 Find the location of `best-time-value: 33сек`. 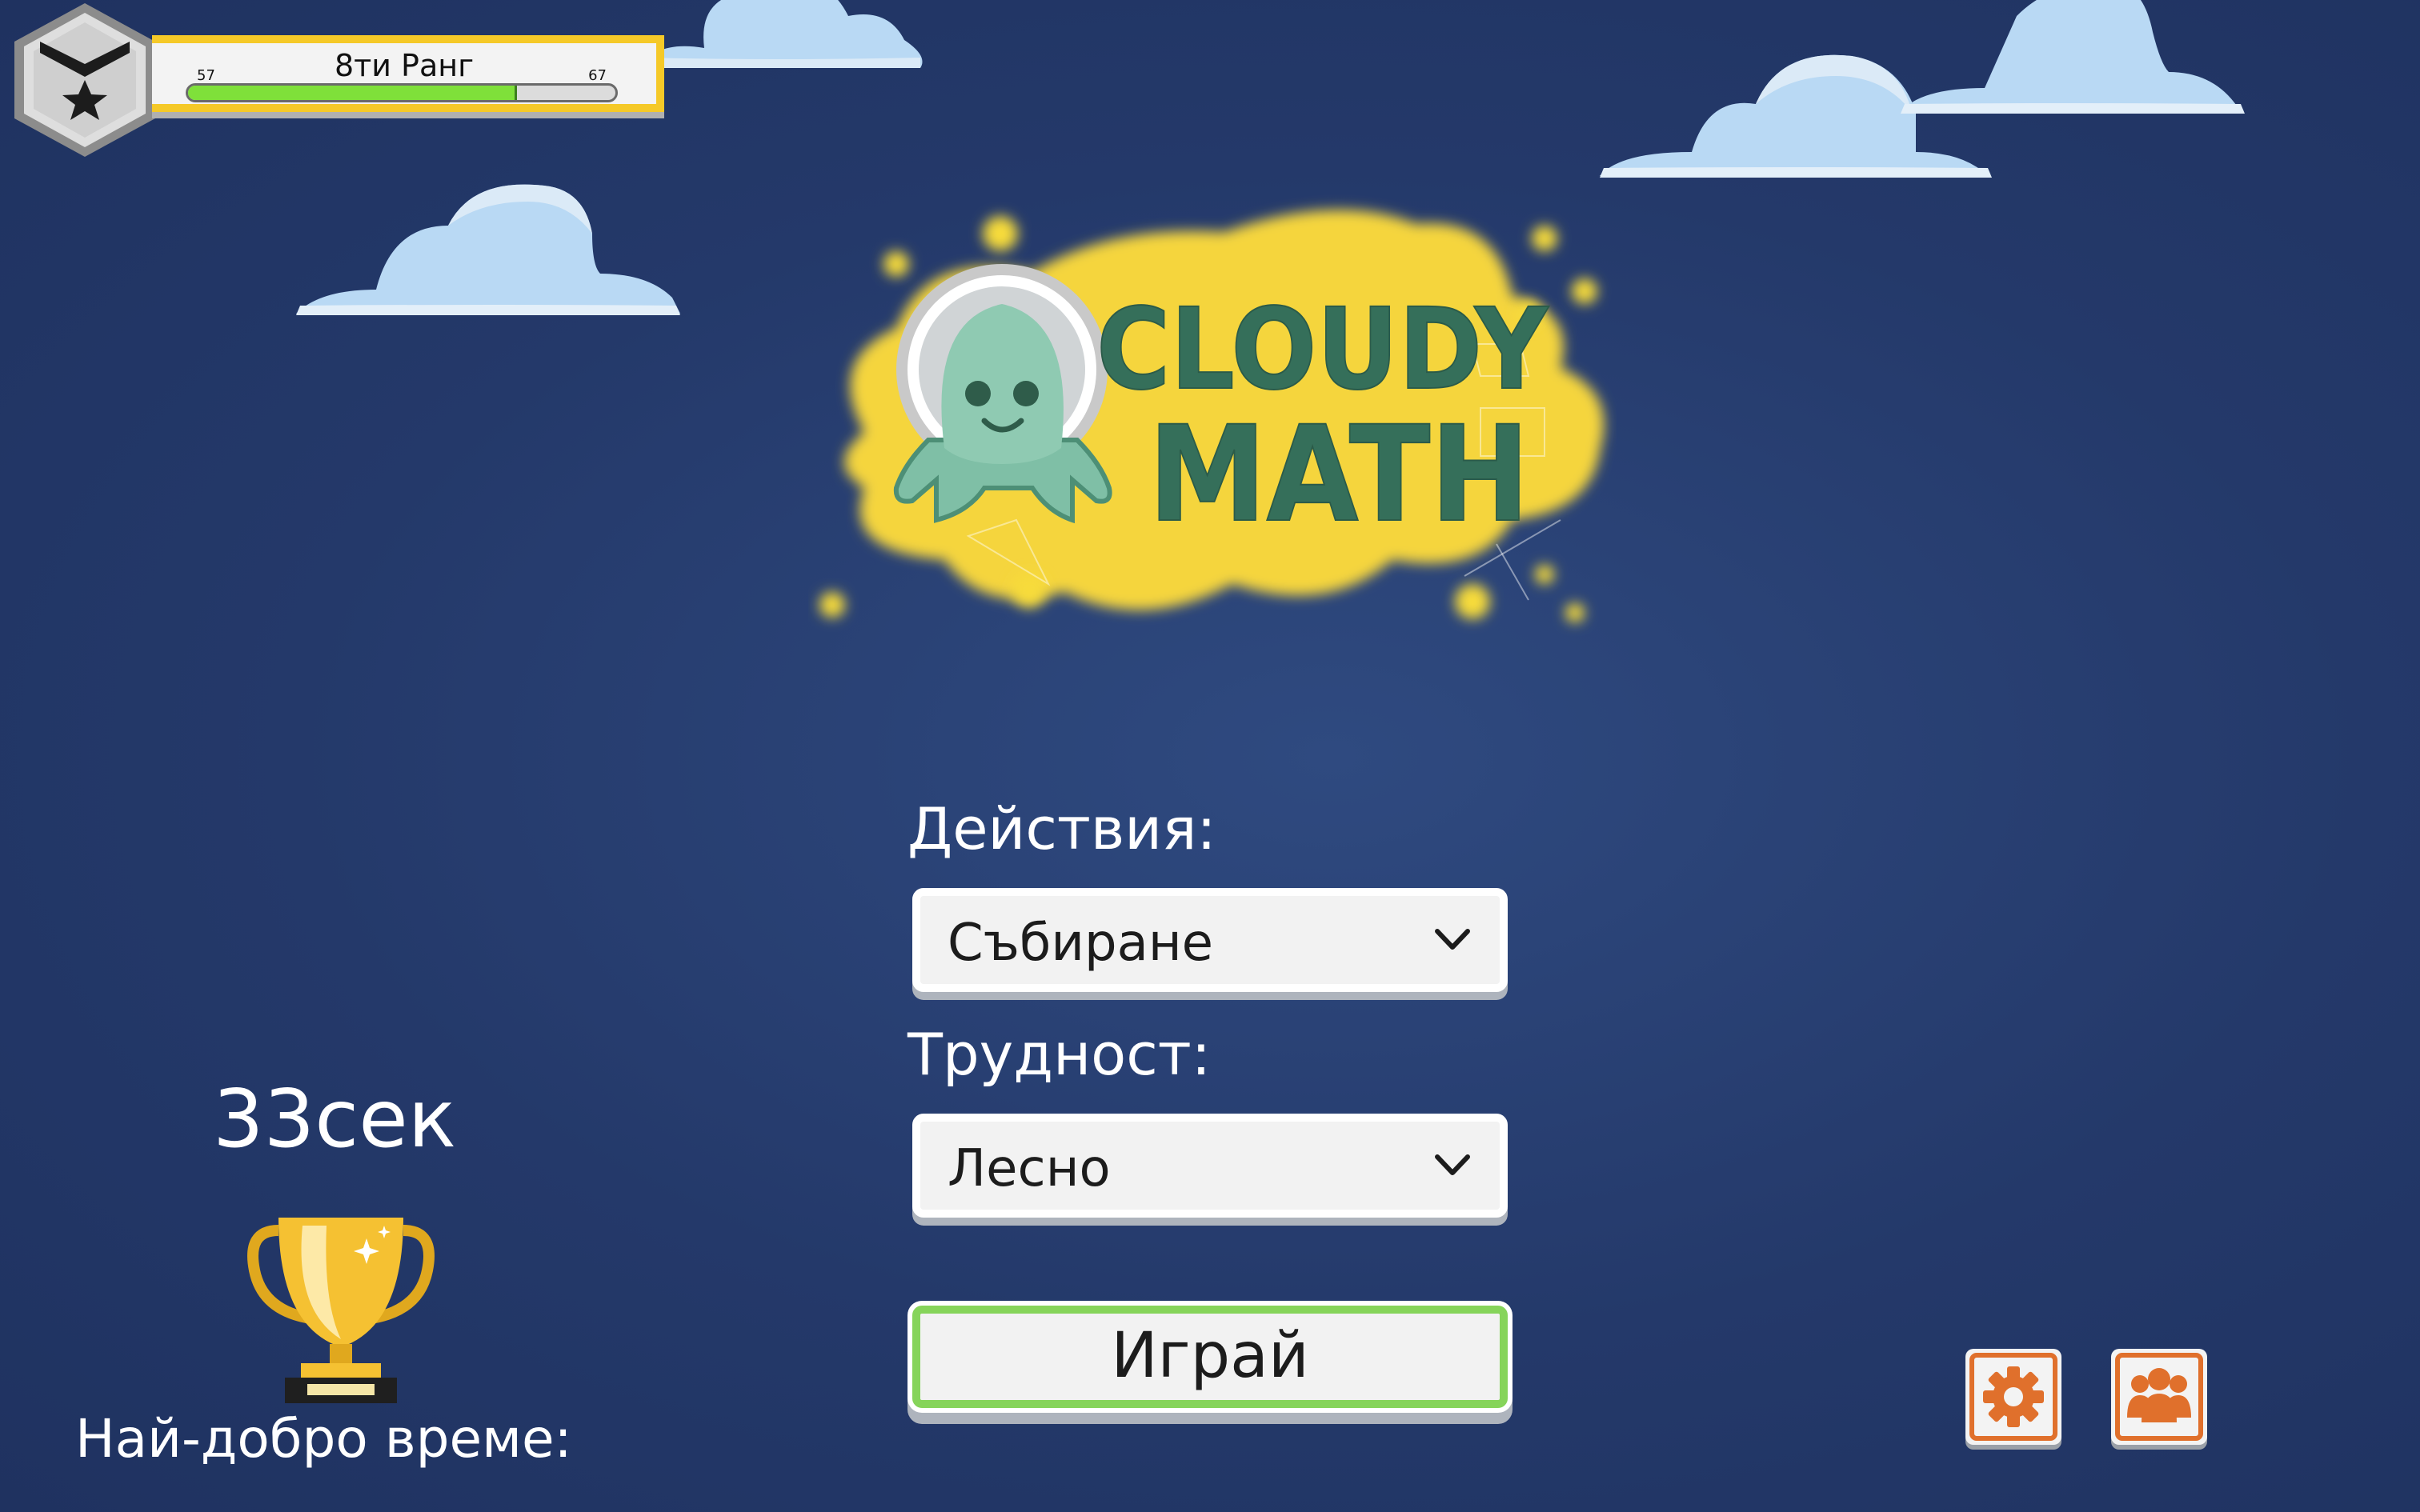

best-time-value: 33сек is located at coordinates (335, 1119).